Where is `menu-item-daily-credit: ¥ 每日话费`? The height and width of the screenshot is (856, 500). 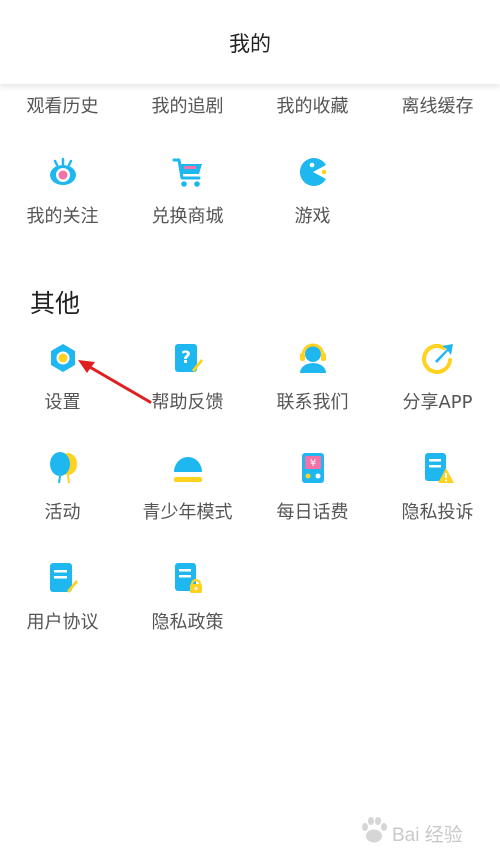
menu-item-daily-credit: ¥ 每日话费 is located at coordinates (312, 487).